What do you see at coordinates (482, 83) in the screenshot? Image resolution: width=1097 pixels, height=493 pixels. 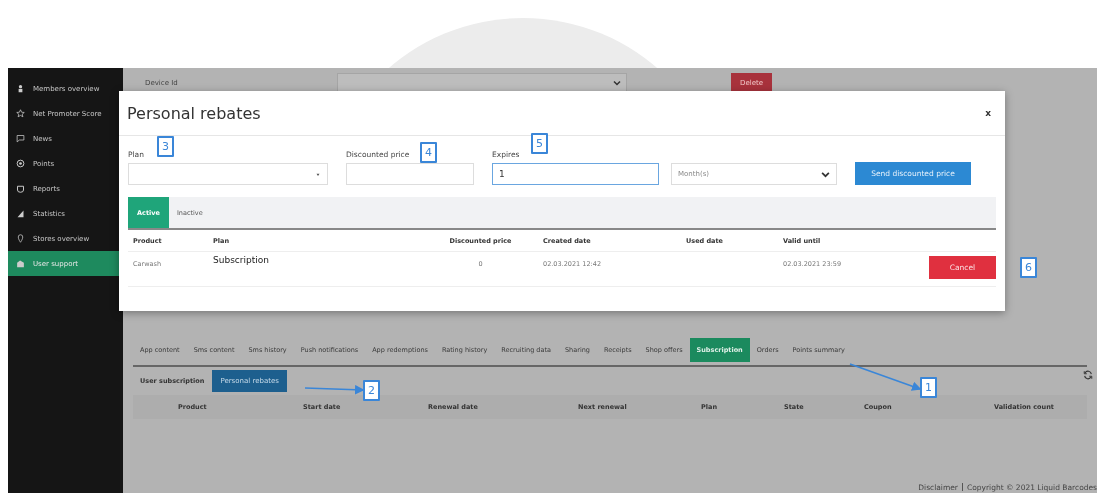 I see `device-select` at bounding box center [482, 83].